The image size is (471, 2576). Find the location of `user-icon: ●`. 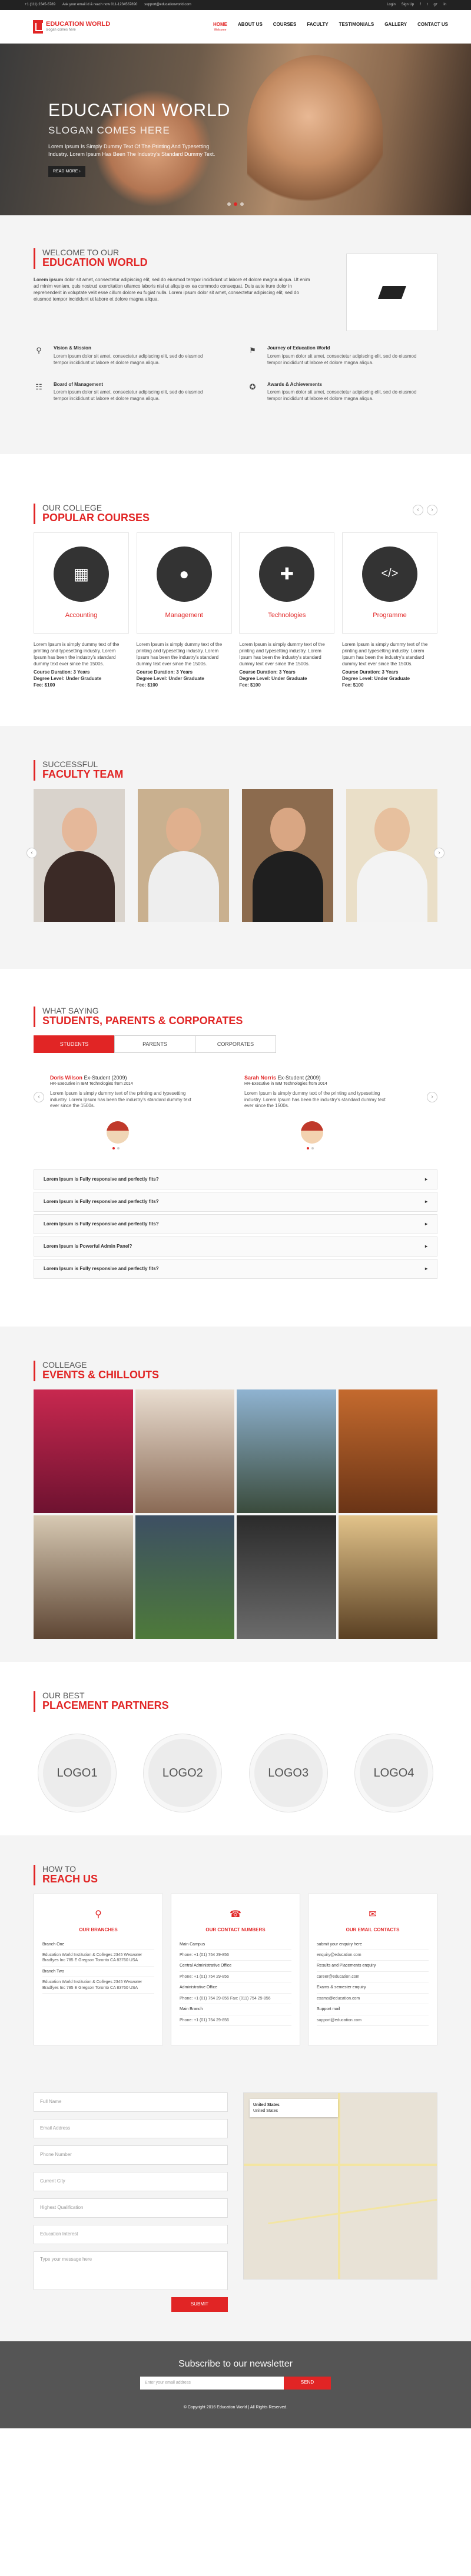

user-icon: ● is located at coordinates (184, 574).